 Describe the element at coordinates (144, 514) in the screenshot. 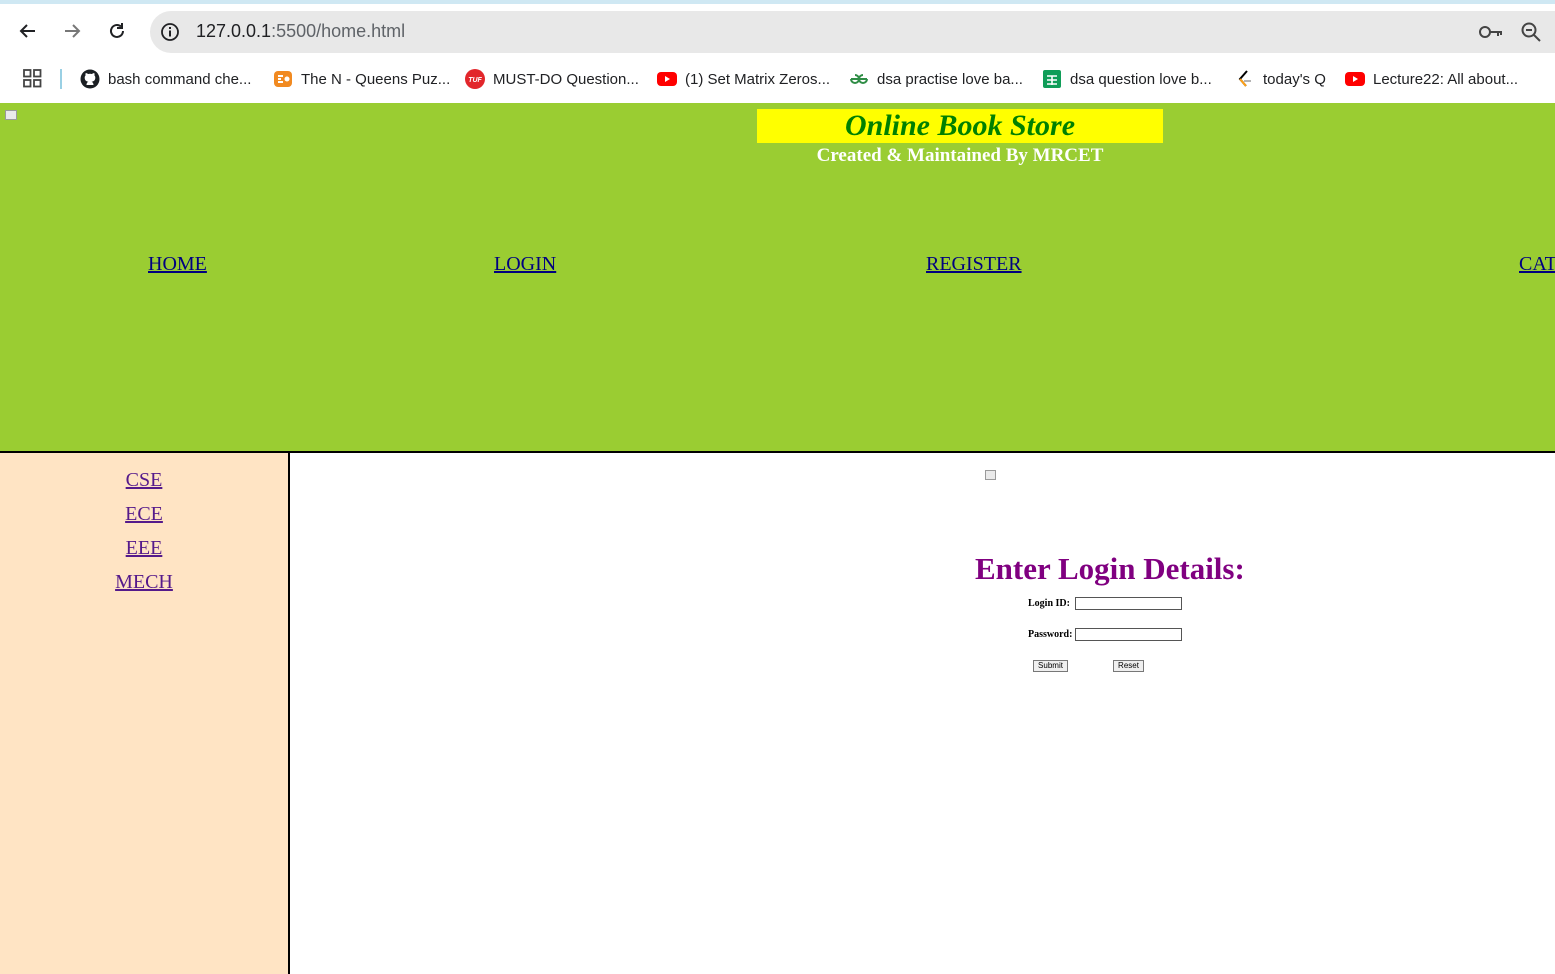

I see `dept-link-ece: ECE` at that location.